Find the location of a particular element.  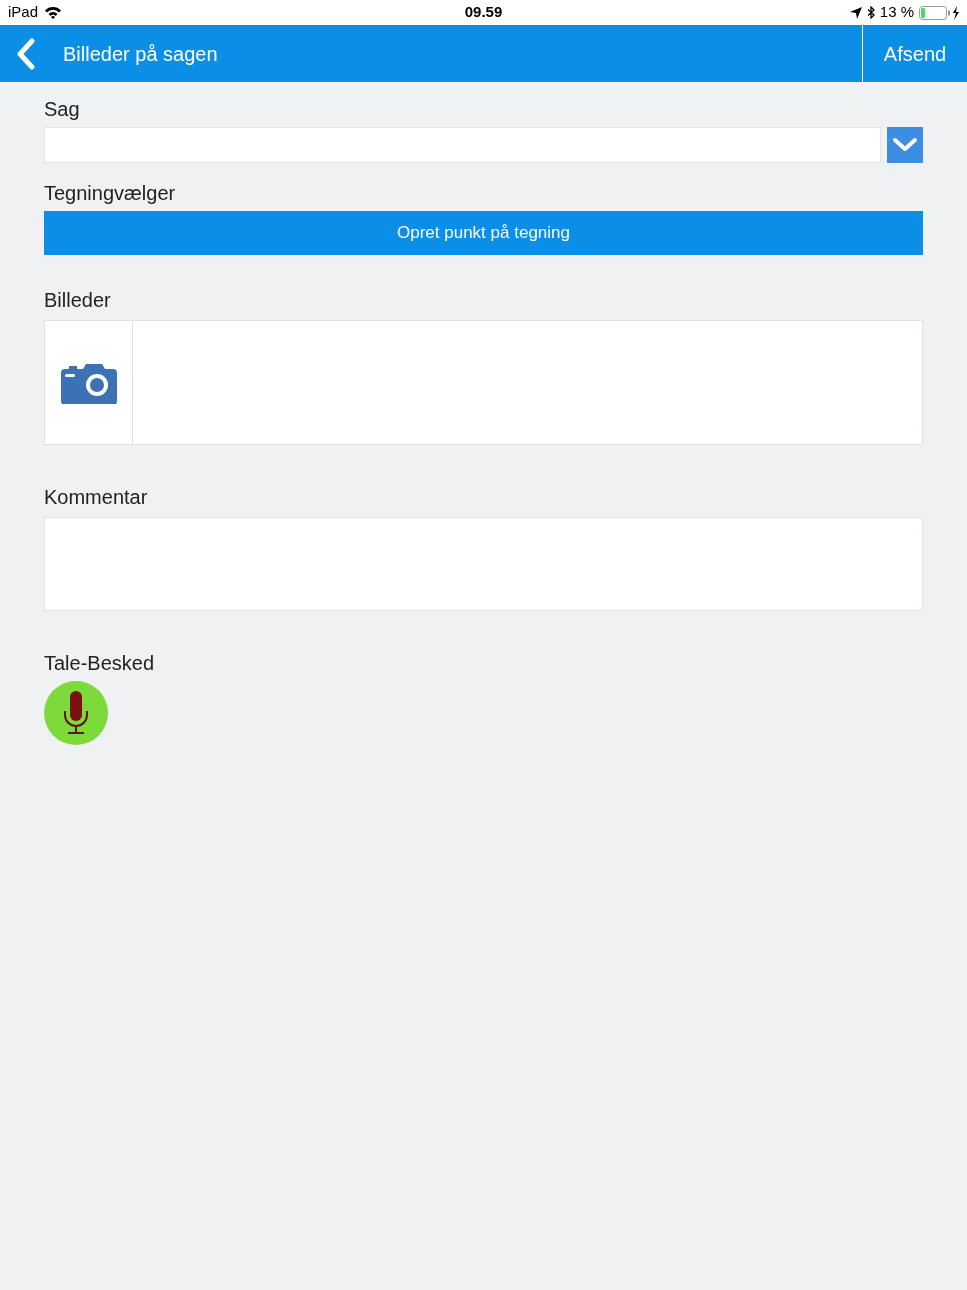

battery-percentage: 13 % is located at coordinates (896, 12).